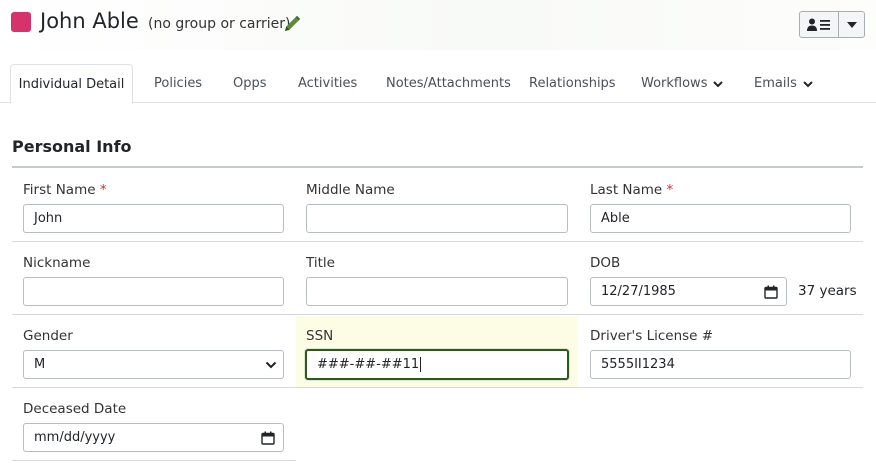  I want to click on middle-name-field, so click(437, 218).